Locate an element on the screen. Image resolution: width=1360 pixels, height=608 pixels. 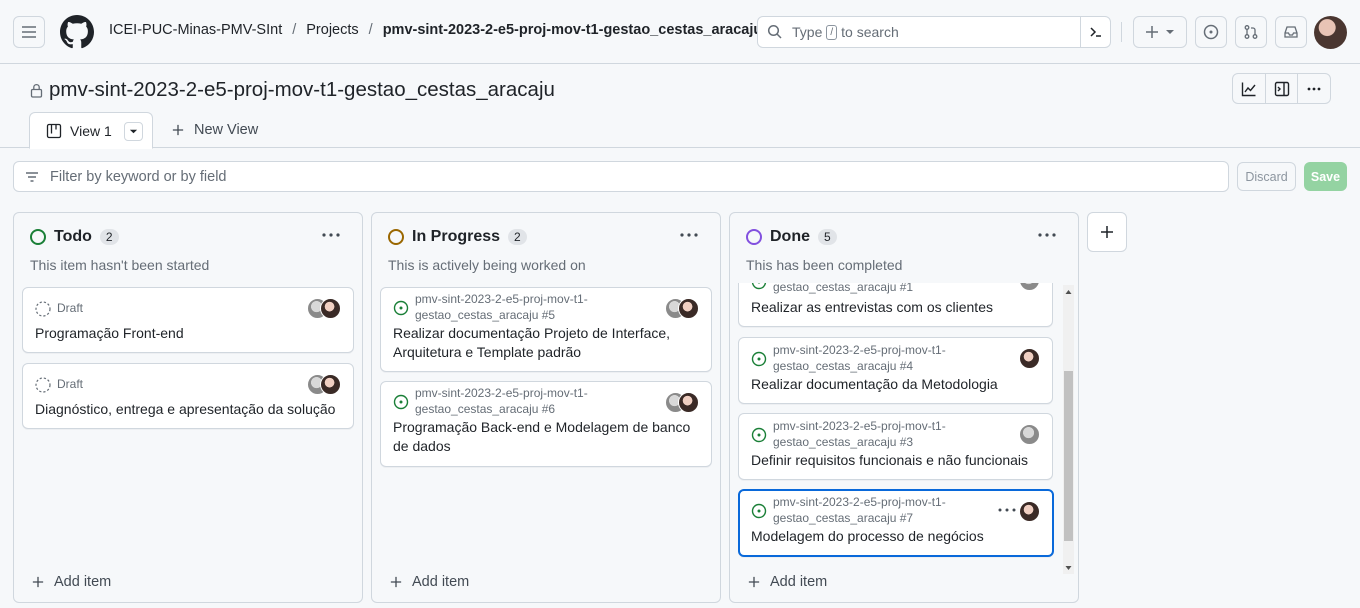
card-title: Realizar documentação da Metodologia is located at coordinates (895, 384).